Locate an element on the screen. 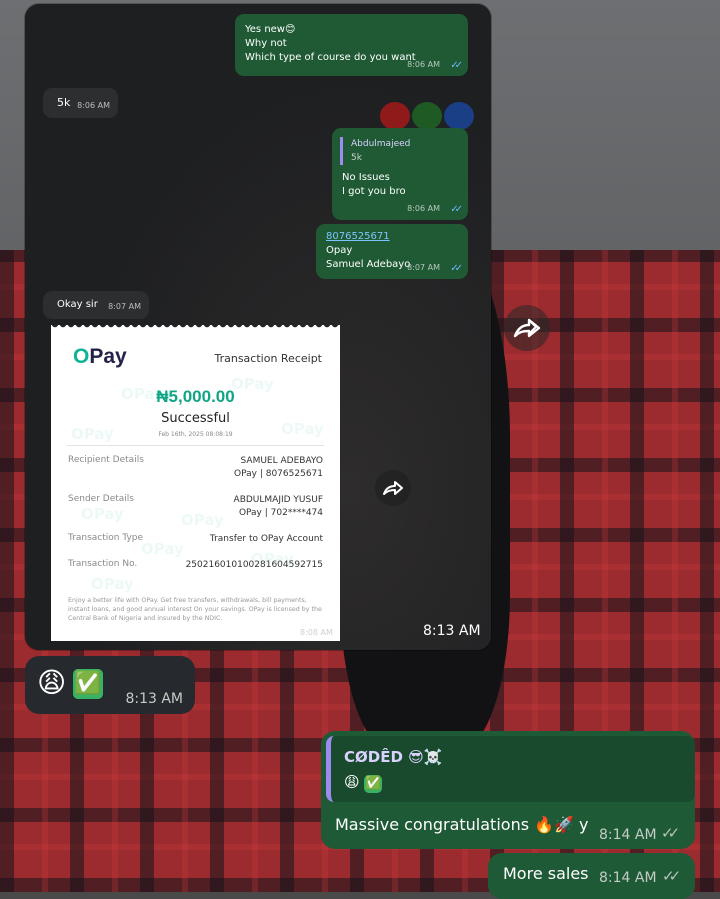 The height and width of the screenshot is (899, 720). message-time: 8:13 AM is located at coordinates (452, 631).